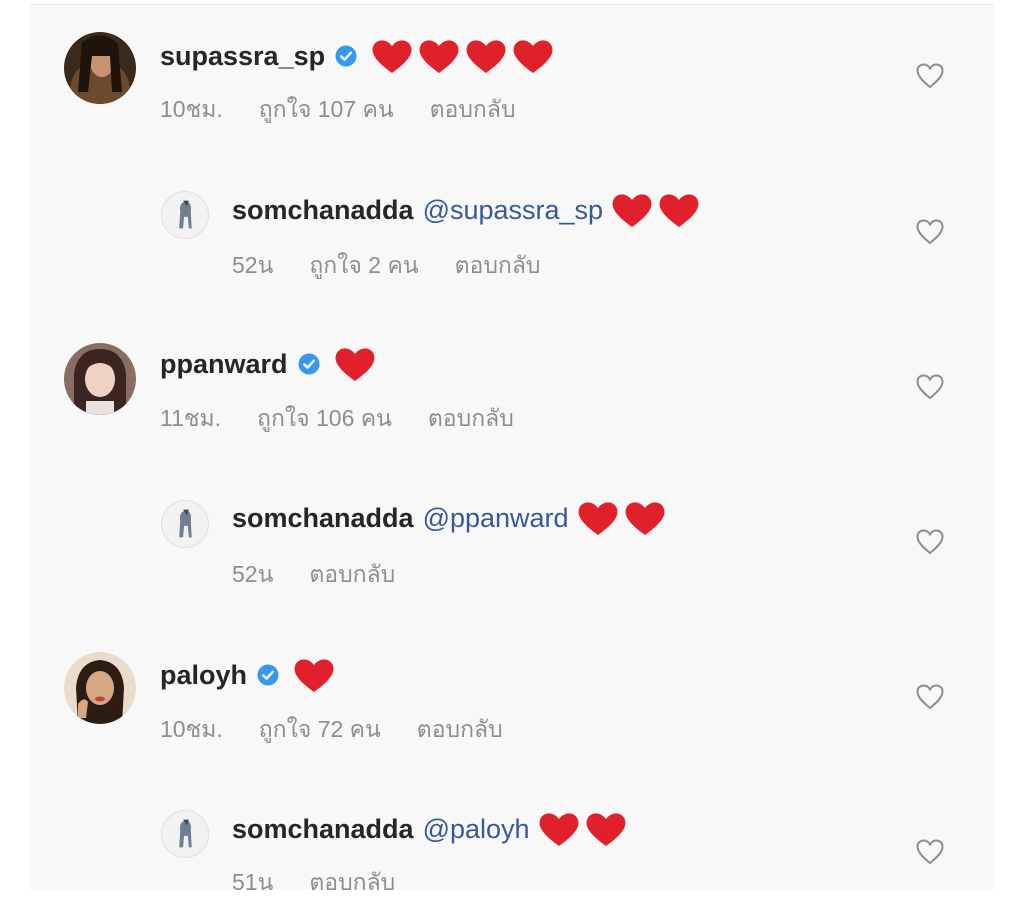 The image size is (1024, 915). I want to click on comment-text: supassra_sp, so click(359, 56).